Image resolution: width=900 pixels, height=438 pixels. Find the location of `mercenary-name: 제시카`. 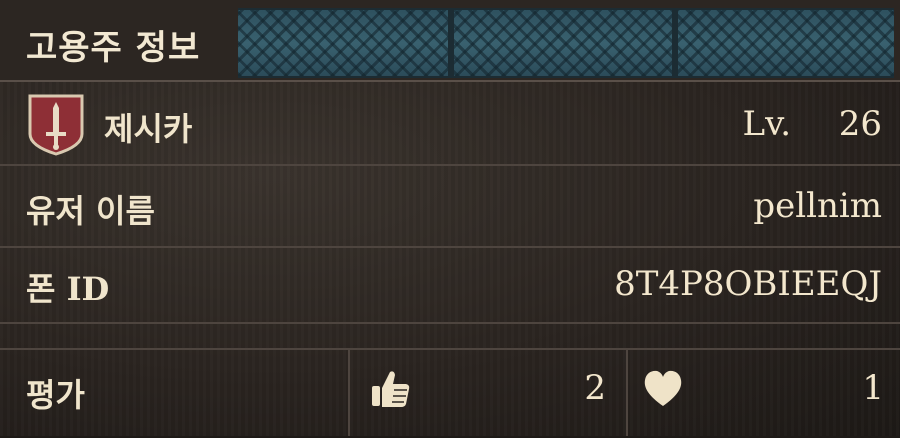

mercenary-name: 제시카 is located at coordinates (148, 129).